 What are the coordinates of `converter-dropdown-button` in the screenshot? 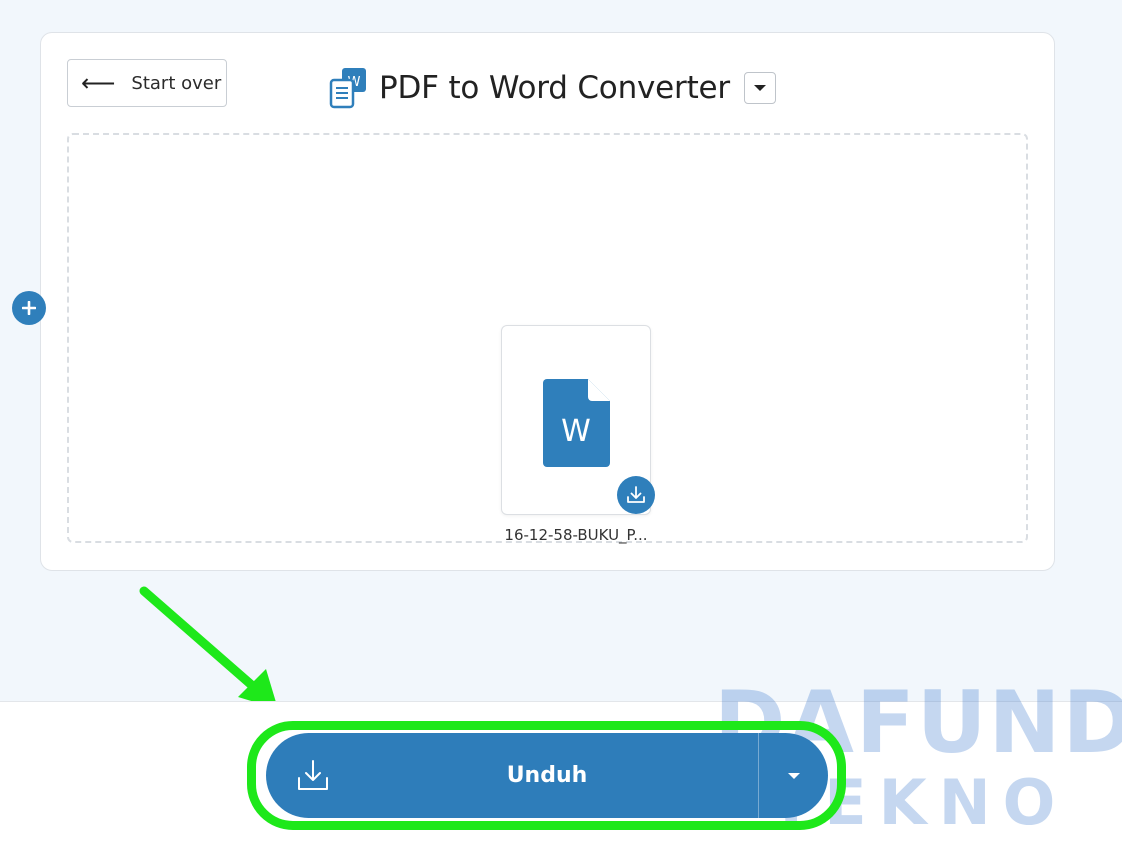 It's located at (759, 88).